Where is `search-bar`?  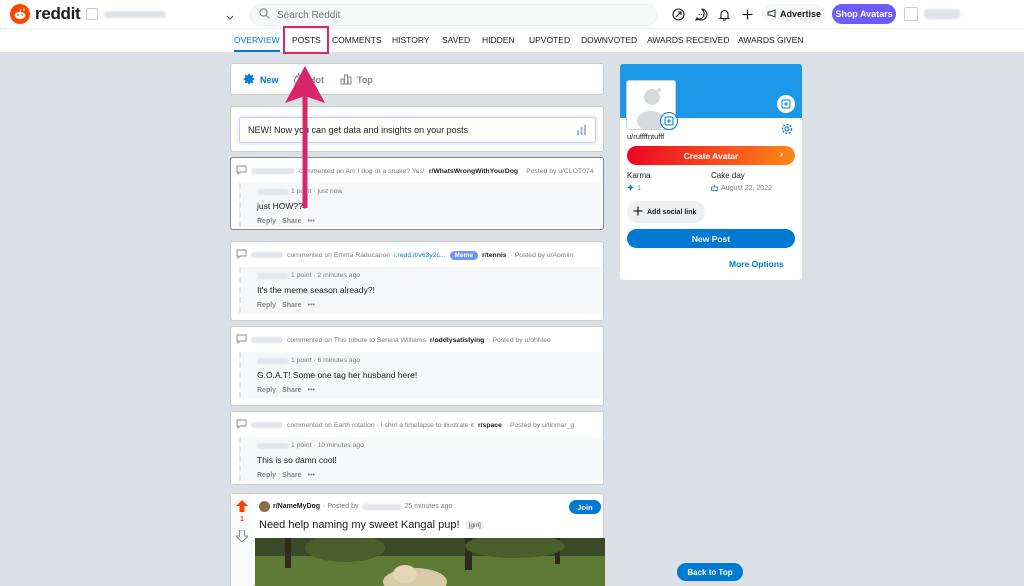
search-bar is located at coordinates (454, 15).